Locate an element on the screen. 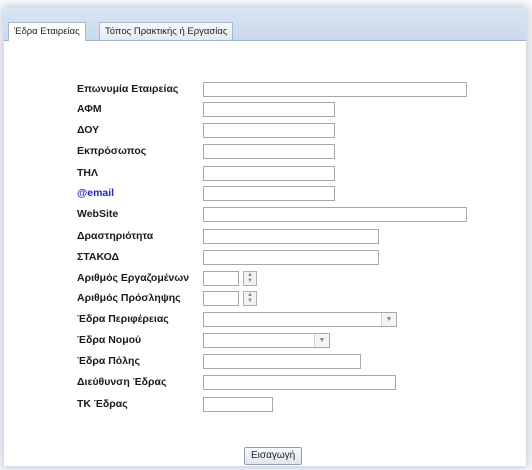 The width and height of the screenshot is (532, 470). region-label: Έδρα Περιφέρειας is located at coordinates (123, 319).